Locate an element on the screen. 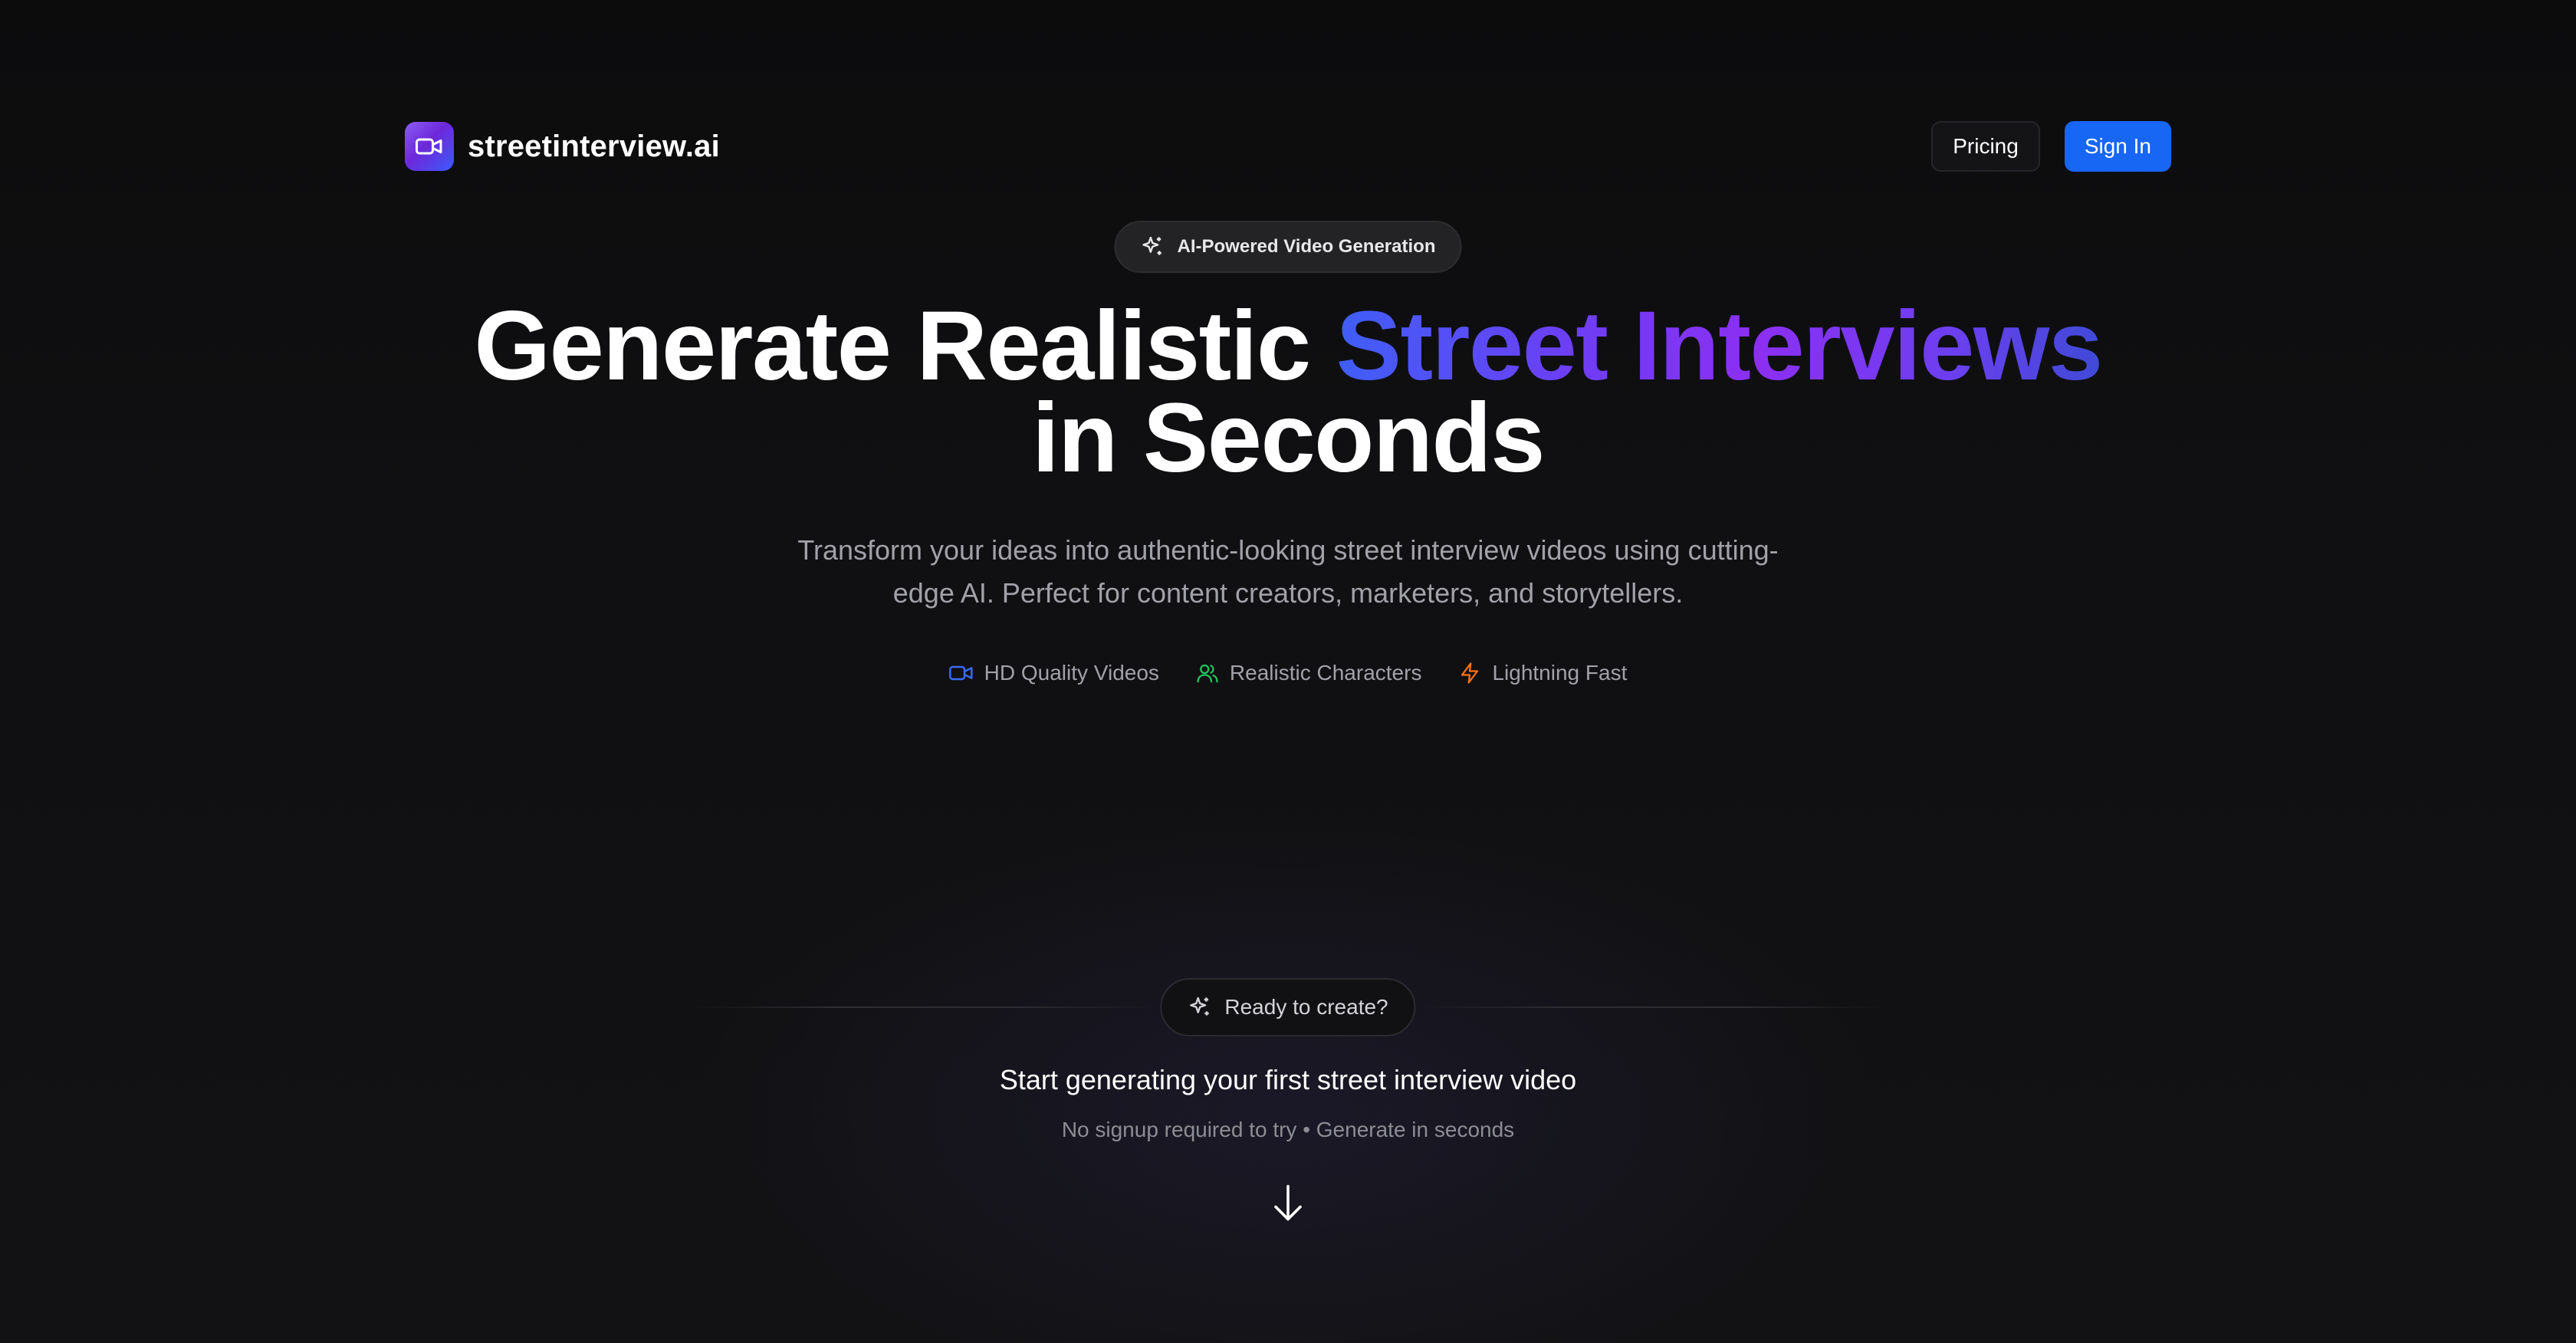 This screenshot has height=1343, width=2576. badge-text: AI-Powered Video Generation is located at coordinates (1307, 247).